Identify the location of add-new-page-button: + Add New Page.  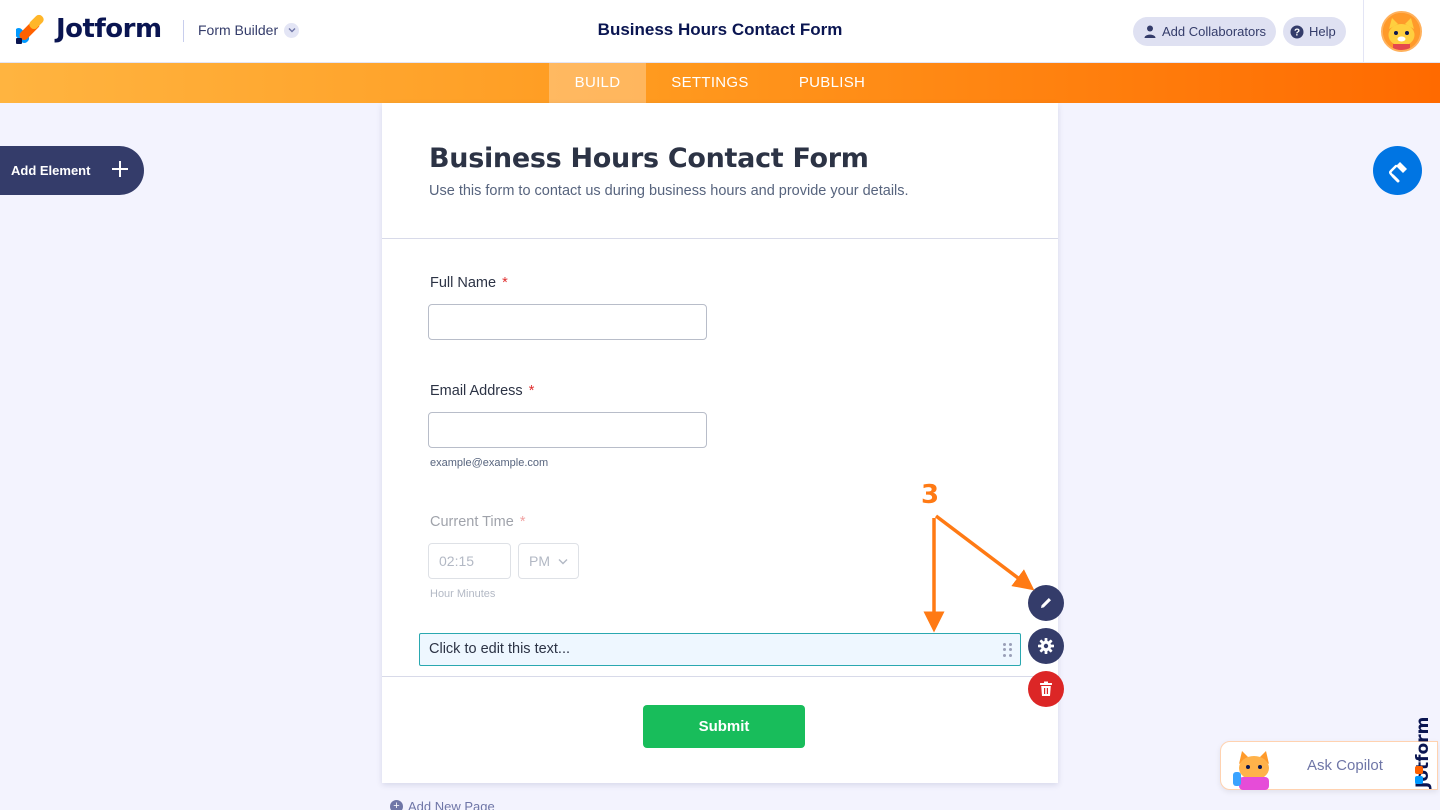
(442, 804).